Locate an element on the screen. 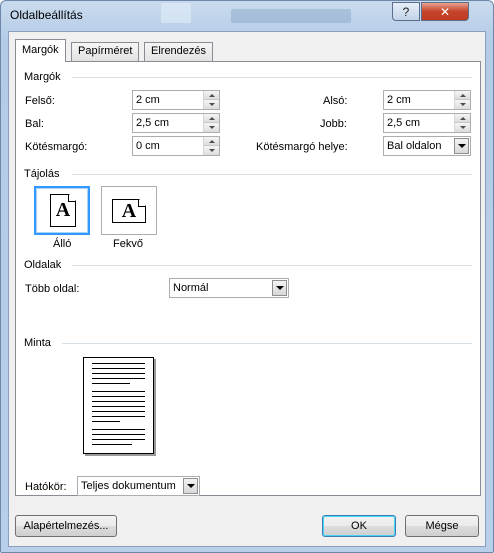 The image size is (494, 553). landscape-page-icon: A is located at coordinates (129, 211).